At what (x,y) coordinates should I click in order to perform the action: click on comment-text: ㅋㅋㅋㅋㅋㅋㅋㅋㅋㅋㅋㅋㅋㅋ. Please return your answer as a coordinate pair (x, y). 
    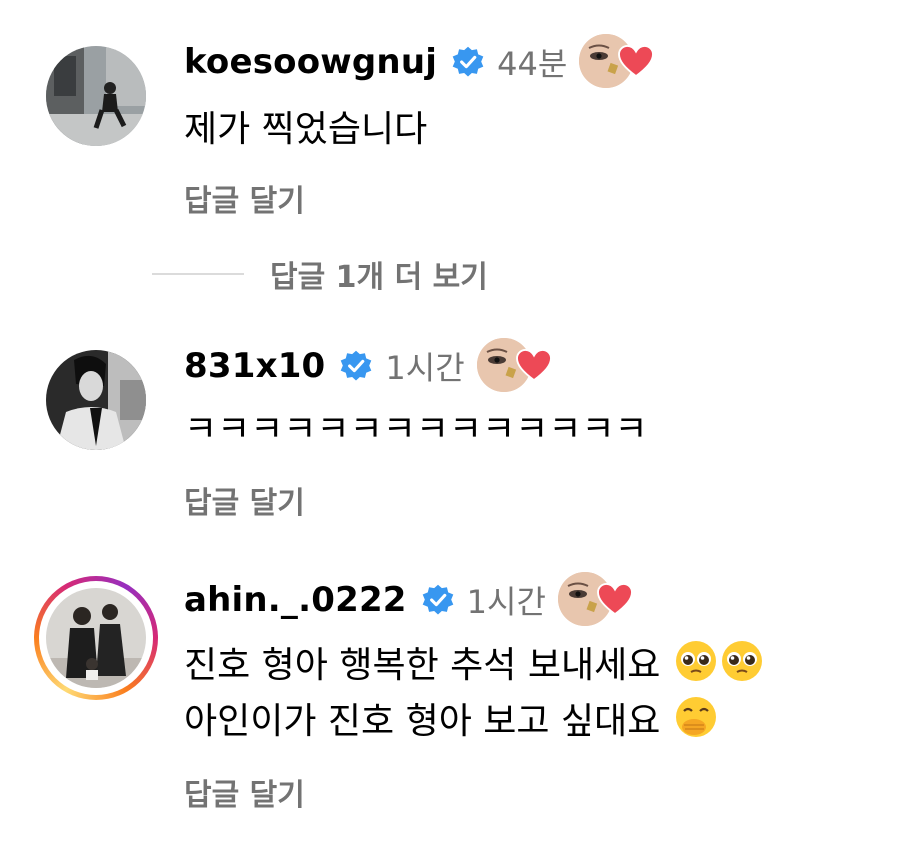
    Looking at the image, I should click on (416, 429).